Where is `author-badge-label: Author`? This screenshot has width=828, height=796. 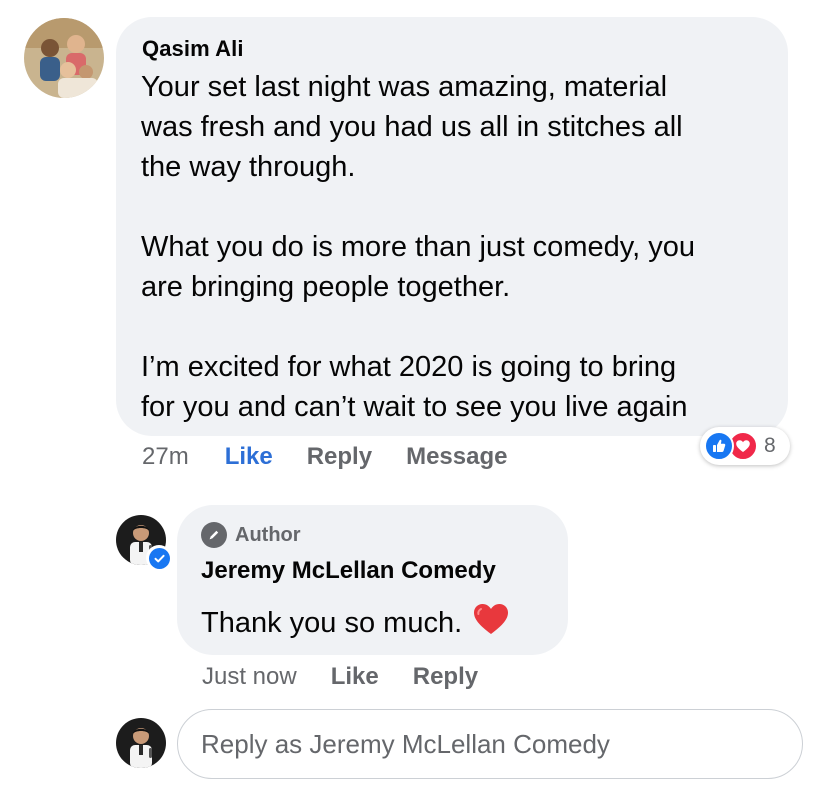 author-badge-label: Author is located at coordinates (268, 534).